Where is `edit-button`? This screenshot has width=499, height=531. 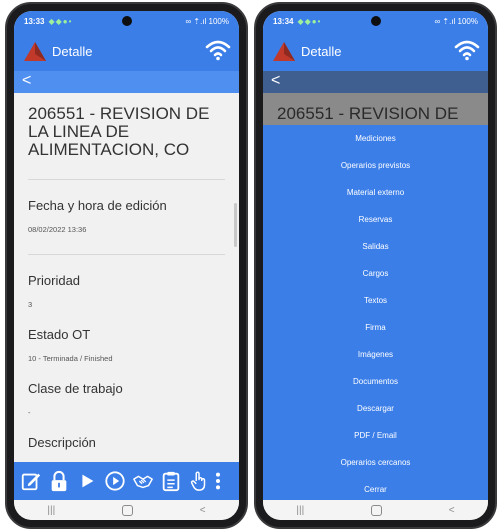
edit-button is located at coordinates (31, 481).